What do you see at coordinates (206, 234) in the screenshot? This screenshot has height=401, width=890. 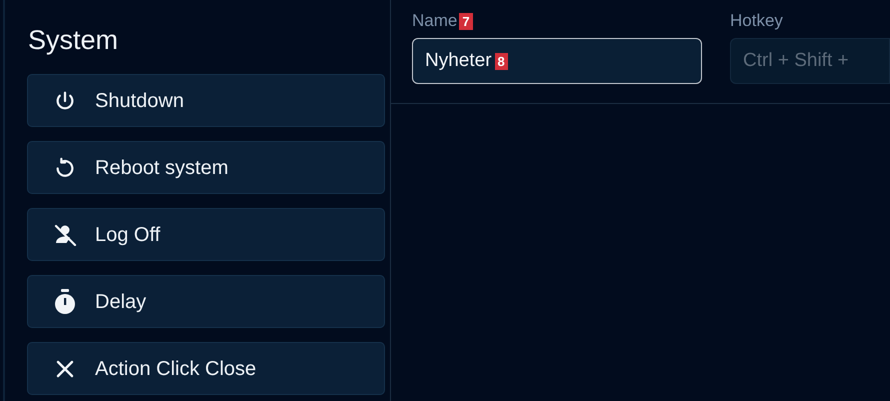 I see `action-button: Log Off` at bounding box center [206, 234].